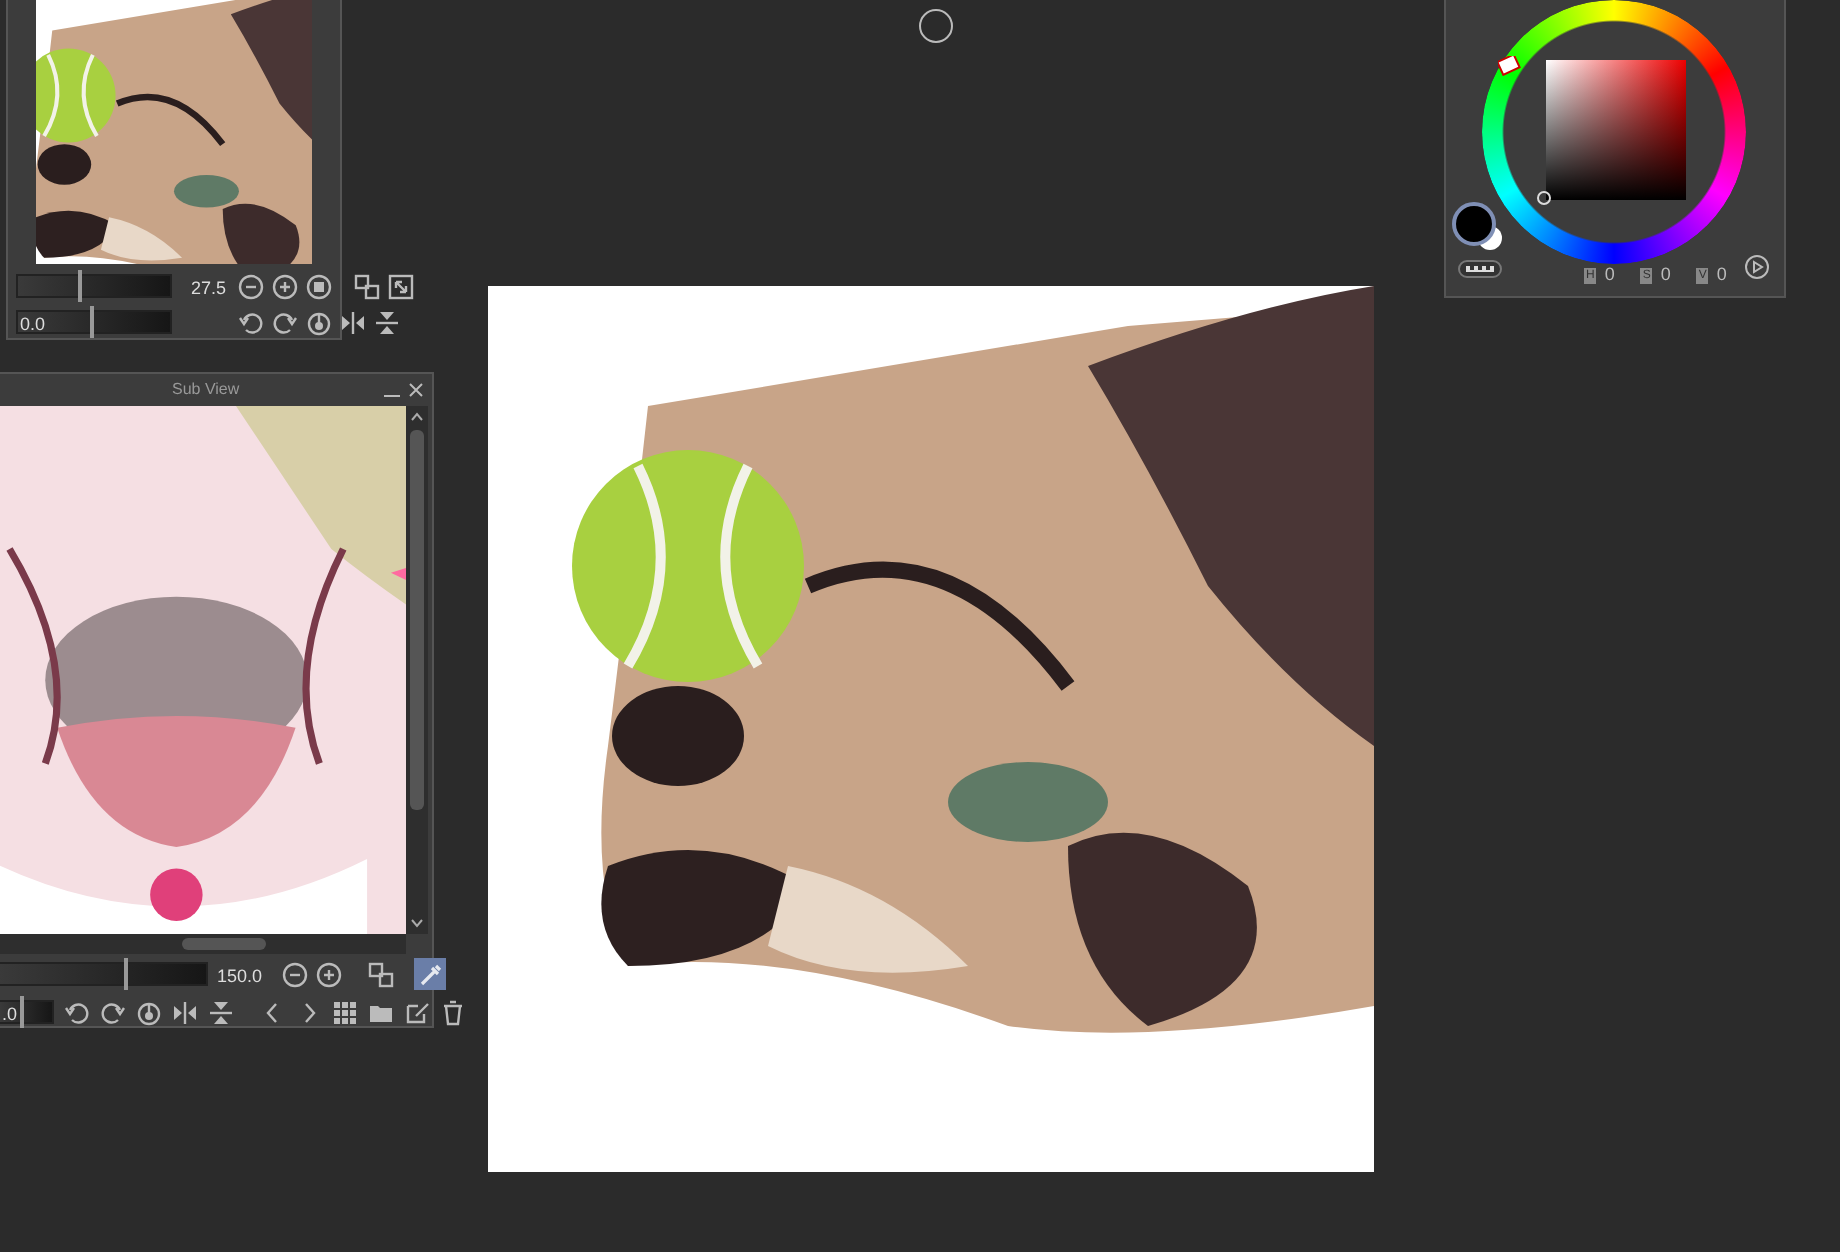  What do you see at coordinates (417, 670) in the screenshot?
I see `vertical-scrollbar` at bounding box center [417, 670].